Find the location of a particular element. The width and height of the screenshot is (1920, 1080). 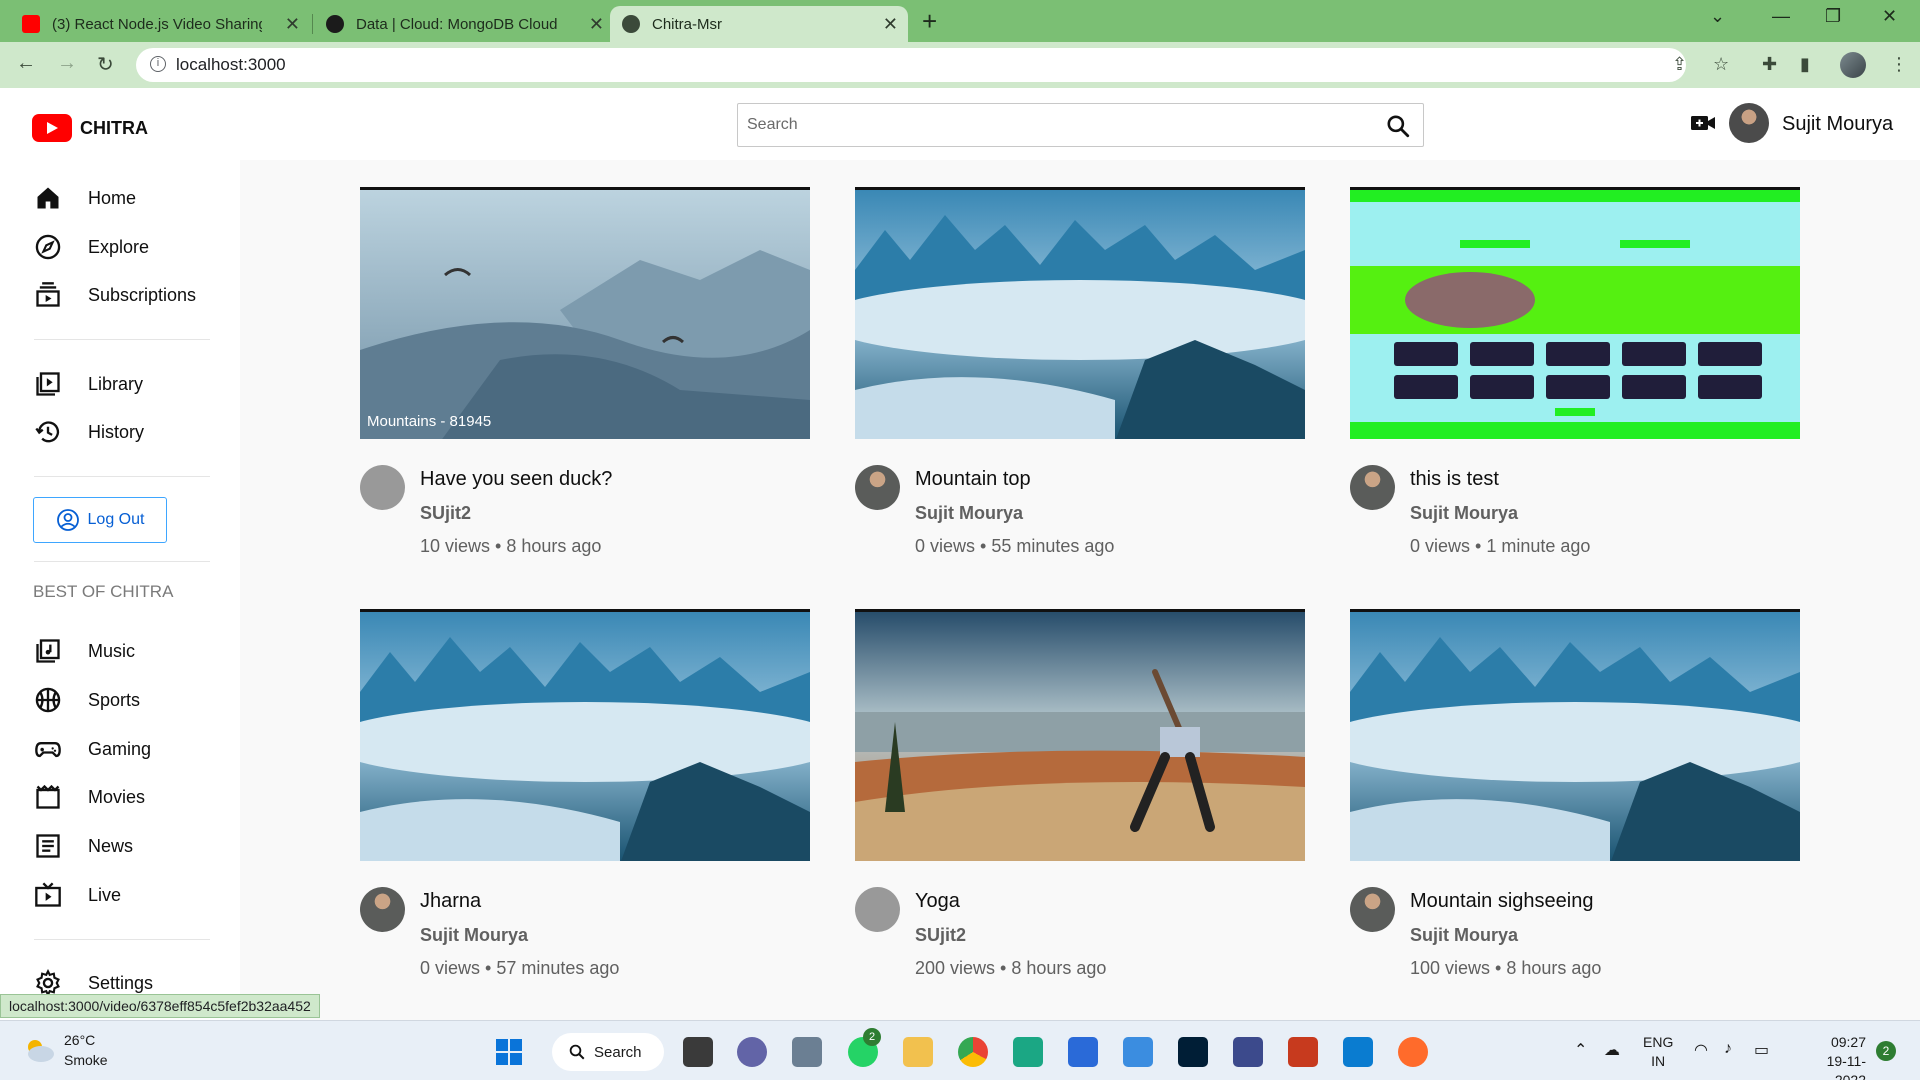

volume-icon: ♪ is located at coordinates (1728, 1049).